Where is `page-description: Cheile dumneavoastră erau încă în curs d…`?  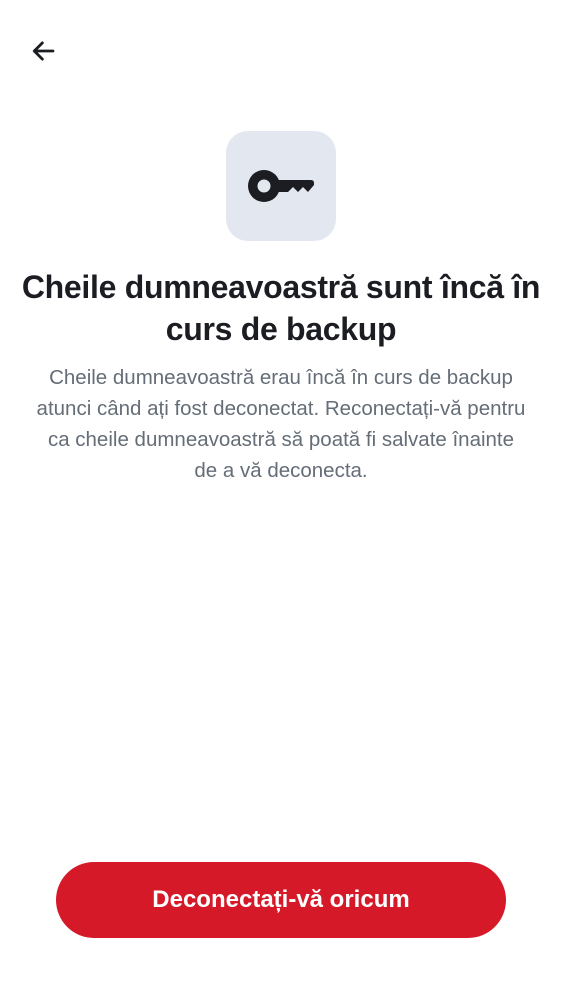 page-description: Cheile dumneavoastră erau încă în curs d… is located at coordinates (281, 424).